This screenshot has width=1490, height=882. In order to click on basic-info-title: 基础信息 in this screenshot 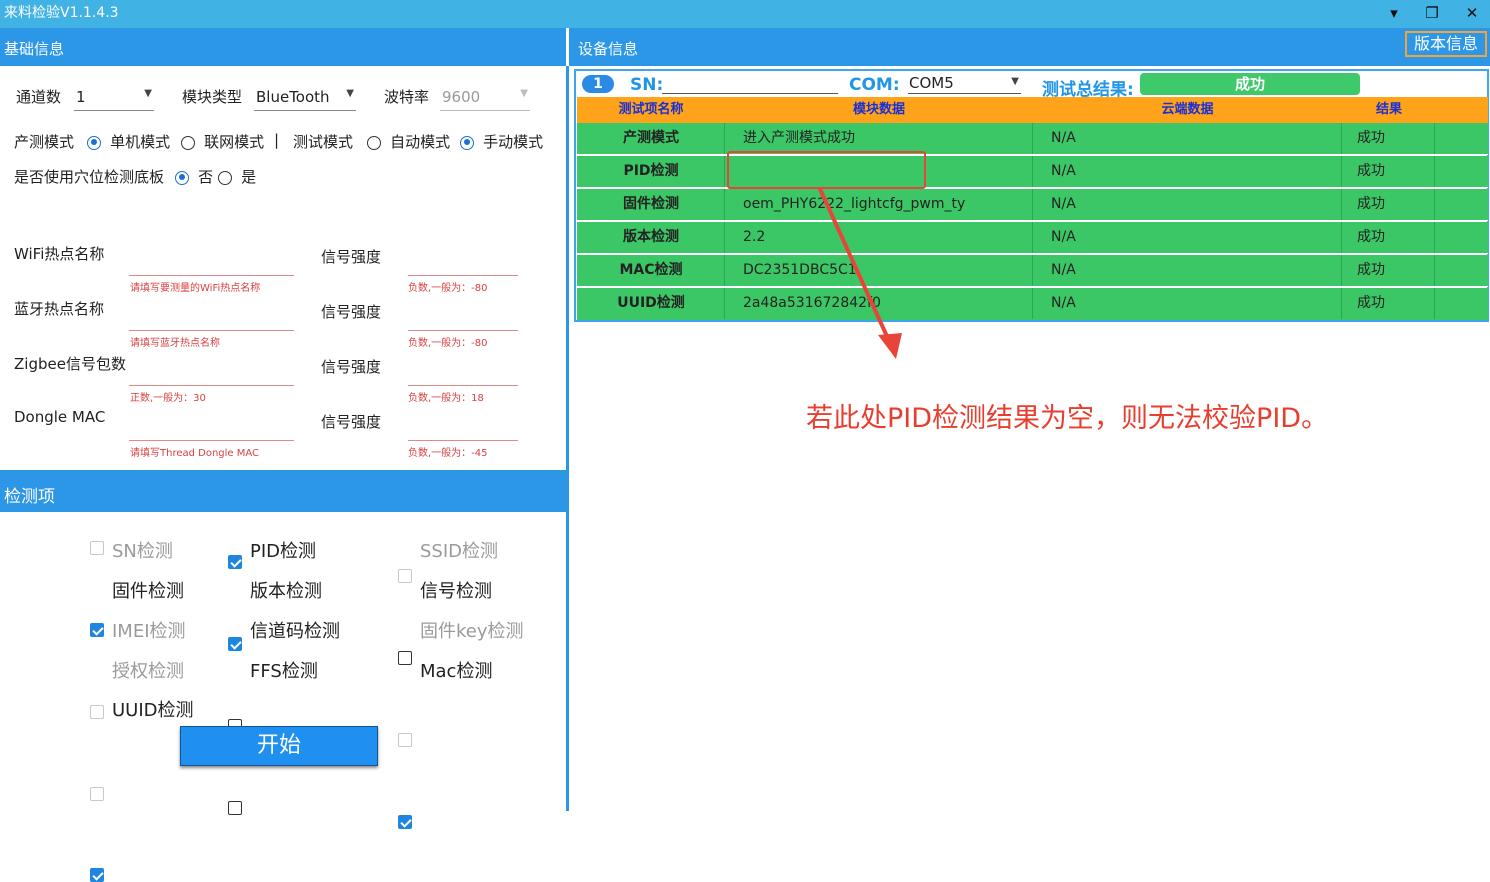, I will do `click(34, 49)`.